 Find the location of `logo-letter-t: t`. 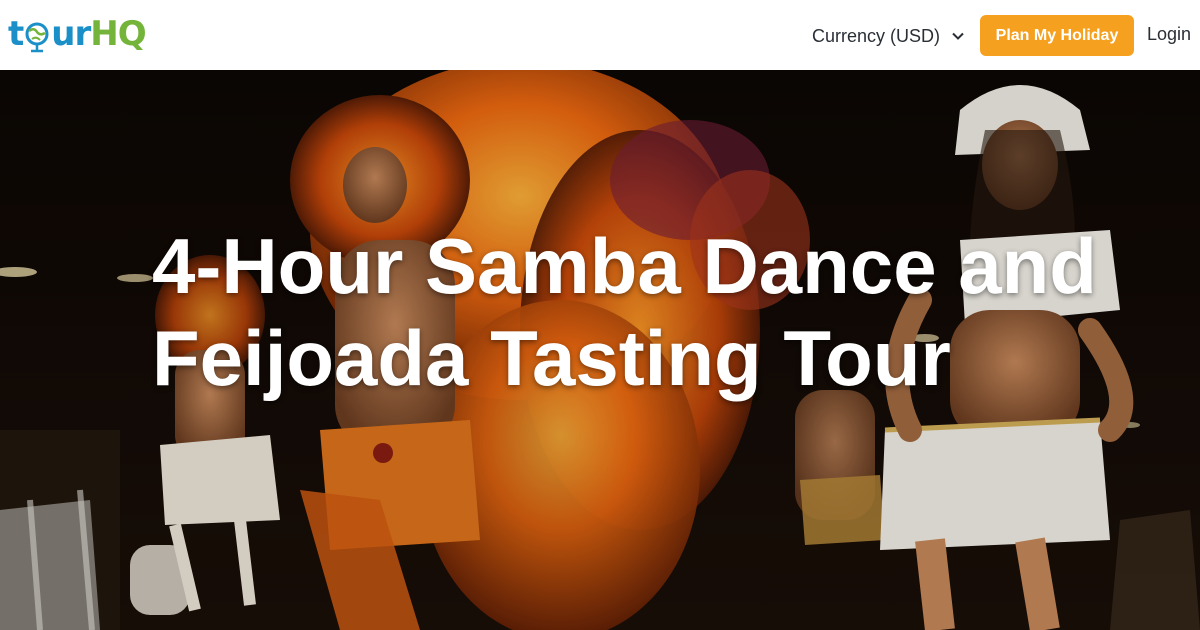

logo-letter-t: t is located at coordinates (16, 34).